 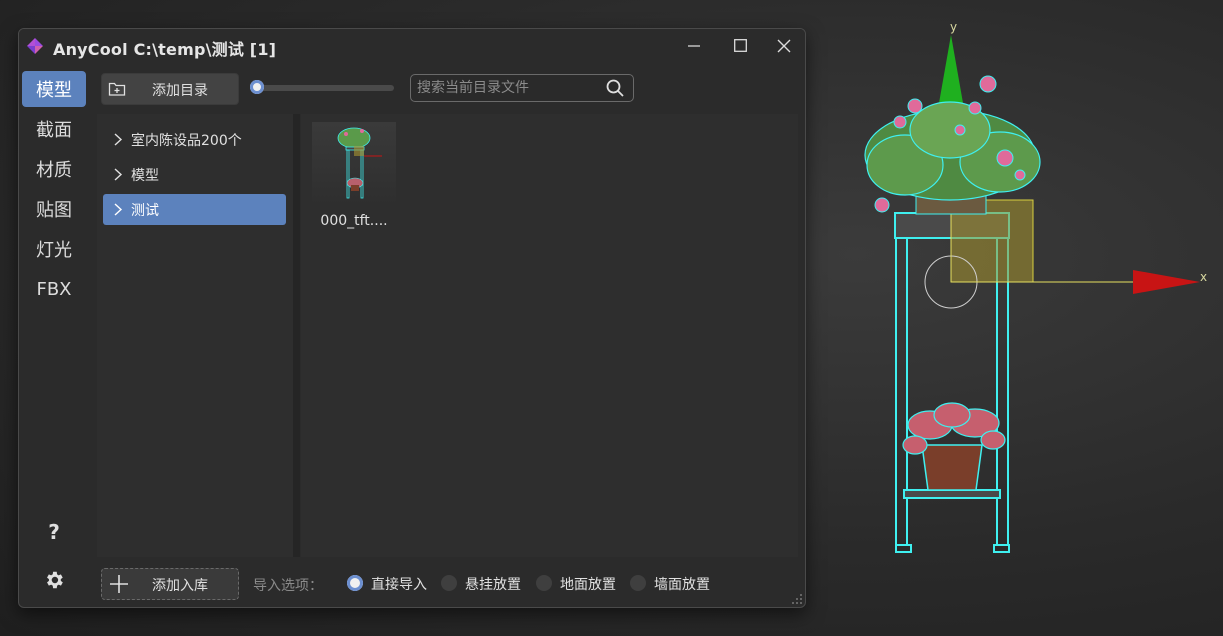 I want to click on add-to-library-button: 添加入库, so click(x=170, y=584).